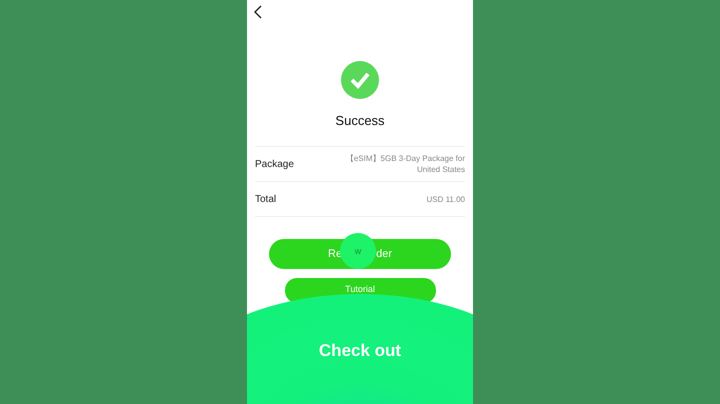 The image size is (720, 404). Describe the element at coordinates (274, 164) in the screenshot. I see `detail-label: Package` at that location.